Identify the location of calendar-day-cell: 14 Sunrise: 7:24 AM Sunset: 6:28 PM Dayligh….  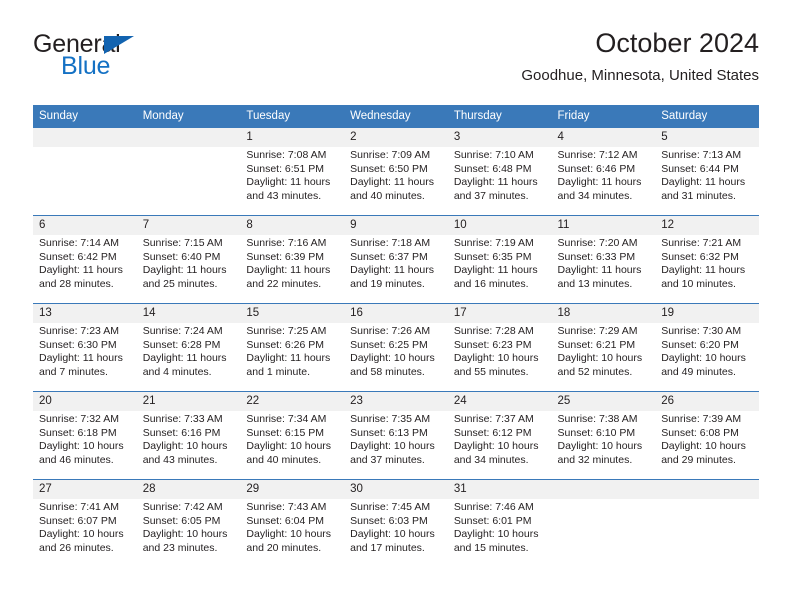
(188, 347).